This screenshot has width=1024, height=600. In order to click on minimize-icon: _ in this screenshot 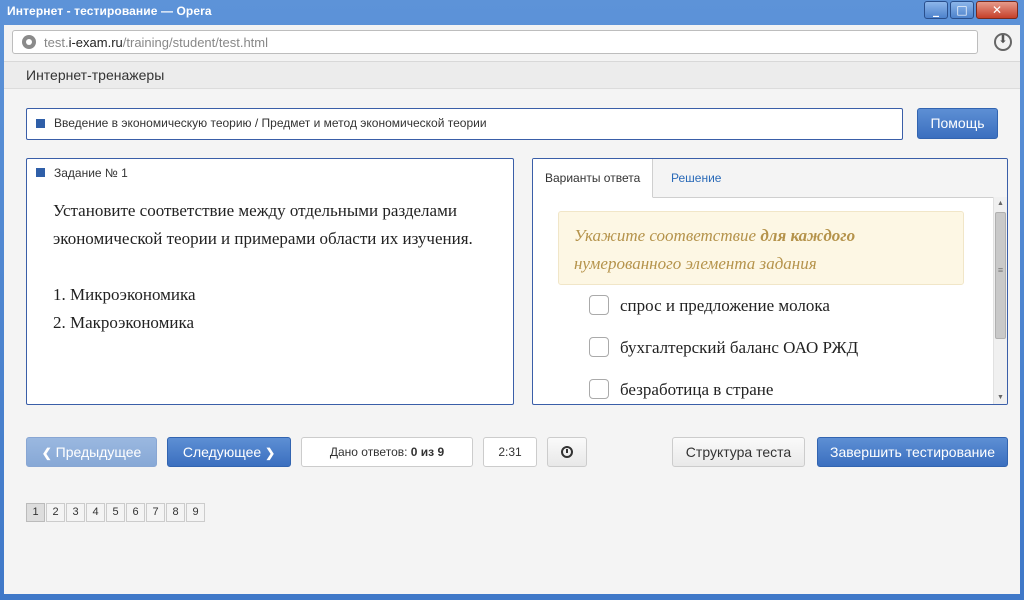, I will do `click(936, 10)`.